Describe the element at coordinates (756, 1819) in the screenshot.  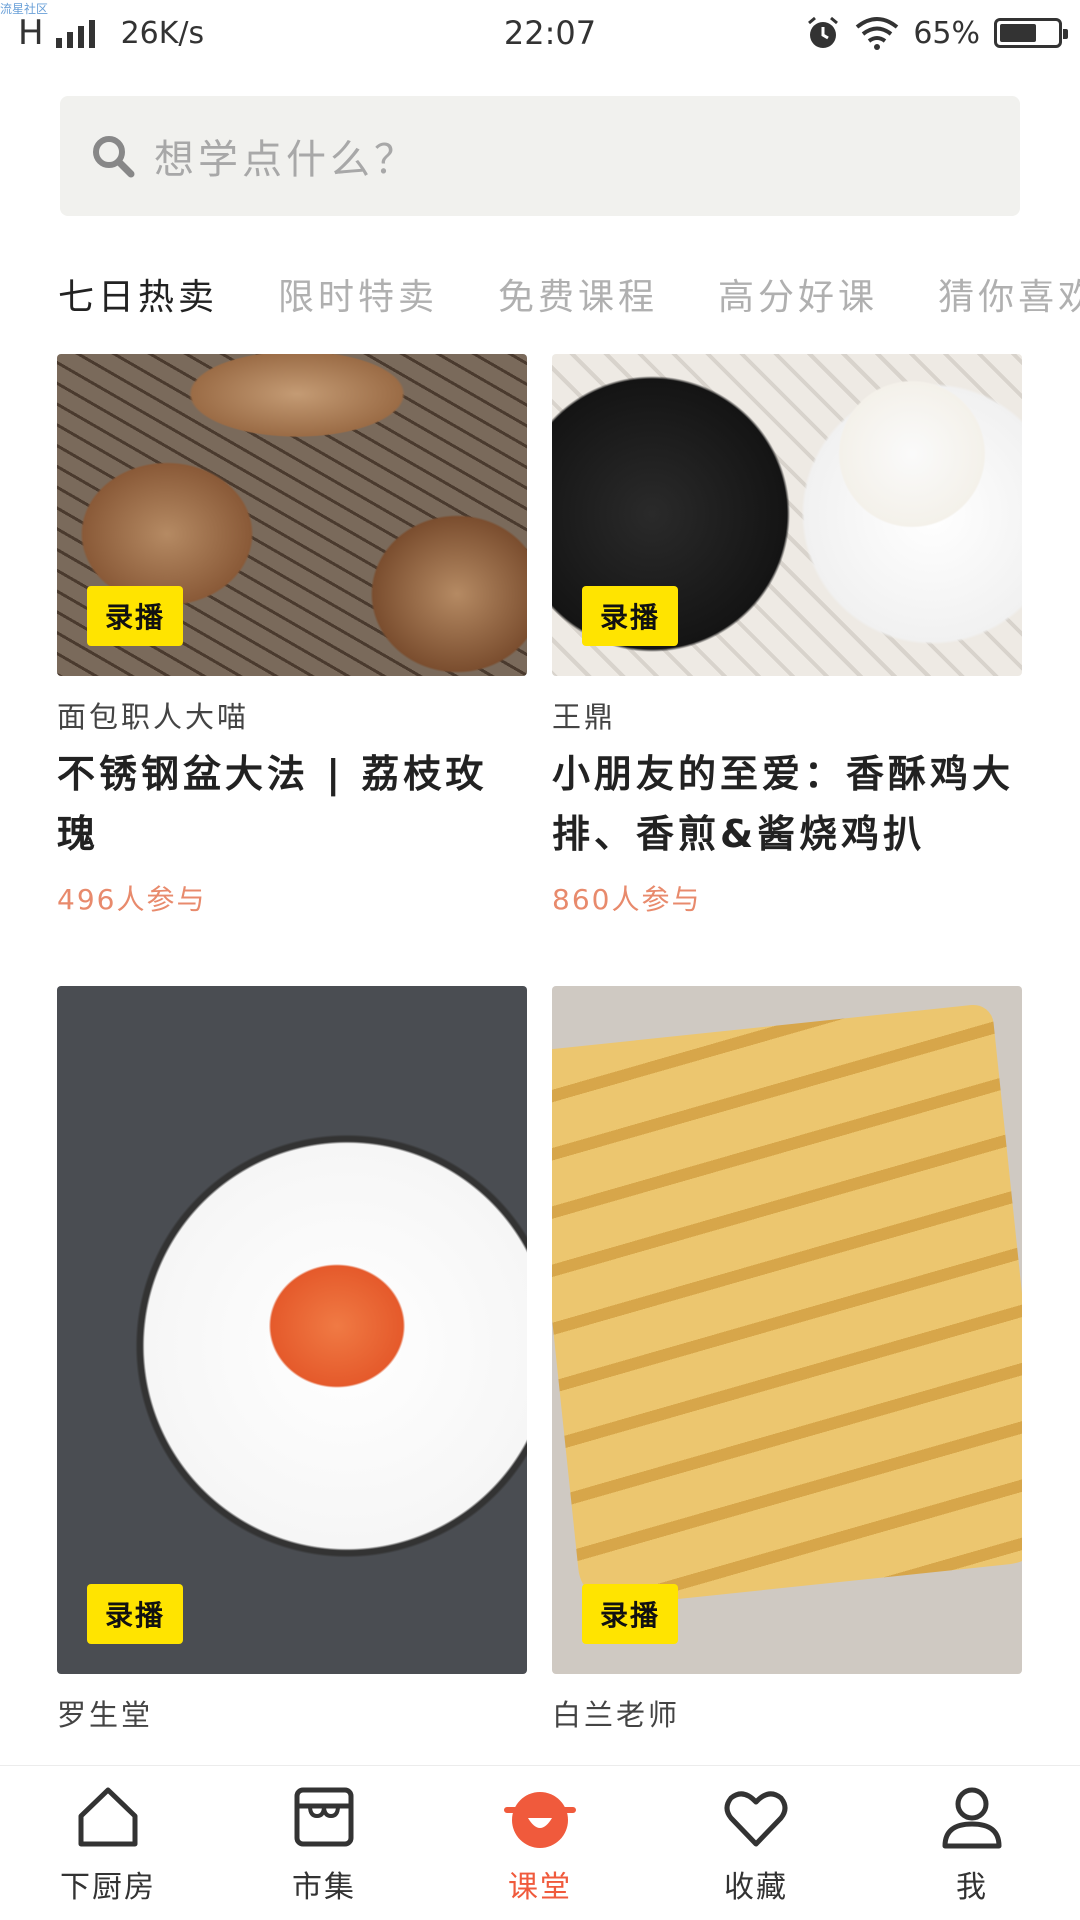
I see `heart-icon` at that location.